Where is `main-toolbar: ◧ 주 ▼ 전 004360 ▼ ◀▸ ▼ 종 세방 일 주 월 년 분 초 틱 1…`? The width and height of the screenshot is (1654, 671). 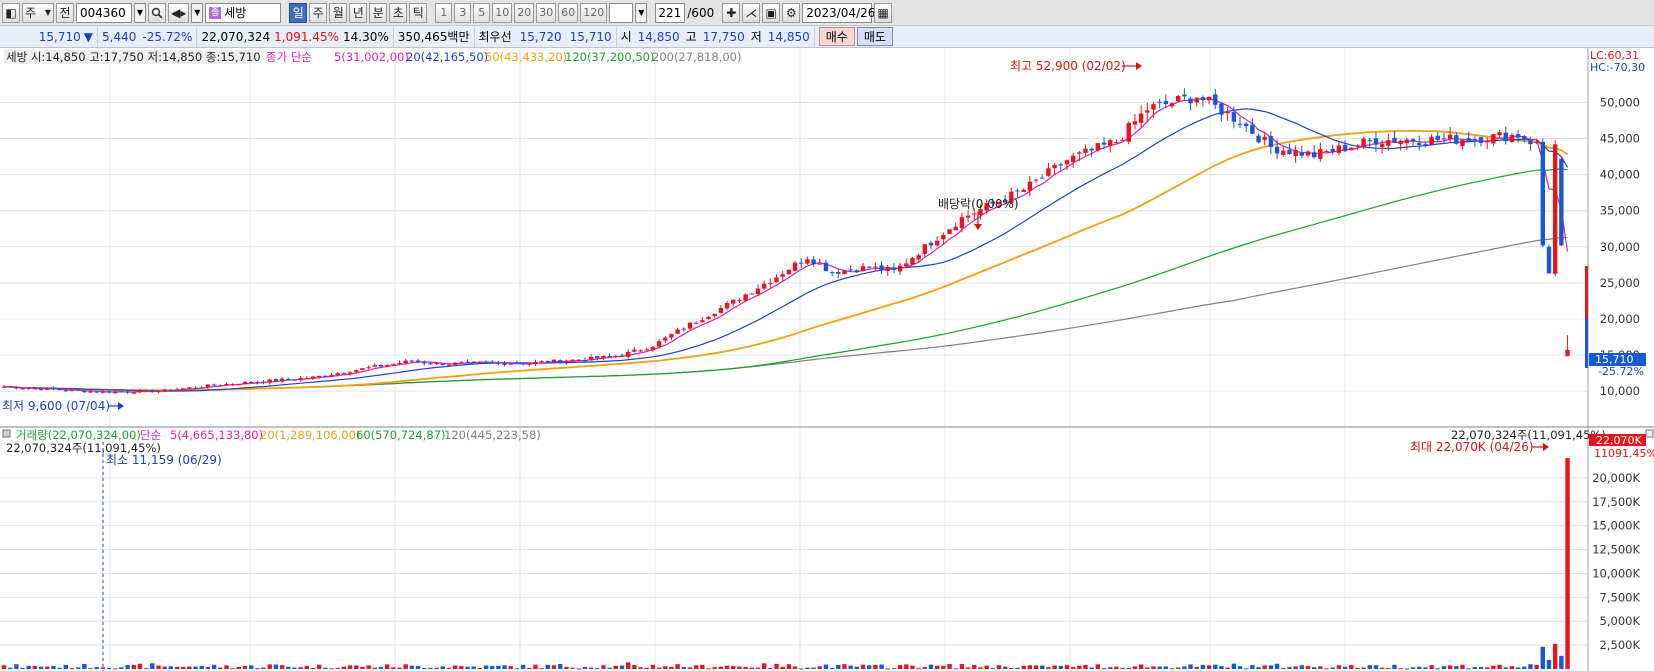 main-toolbar: ◧ 주 ▼ 전 004360 ▼ ◀▸ ▼ 종 세방 일 주 월 년 분 초 틱 1… is located at coordinates (827, 13).